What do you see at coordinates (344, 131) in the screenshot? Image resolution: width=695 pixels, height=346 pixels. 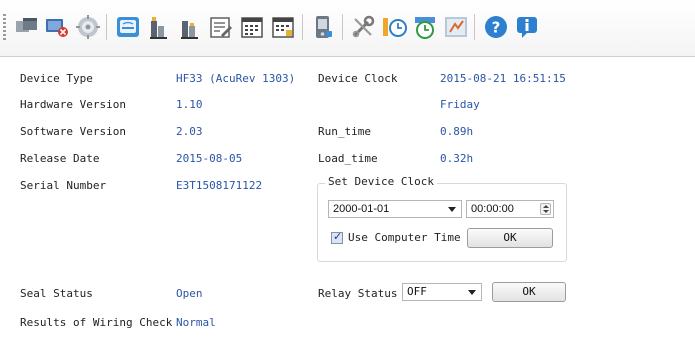 I see `run-time-label: Run_time` at bounding box center [344, 131].